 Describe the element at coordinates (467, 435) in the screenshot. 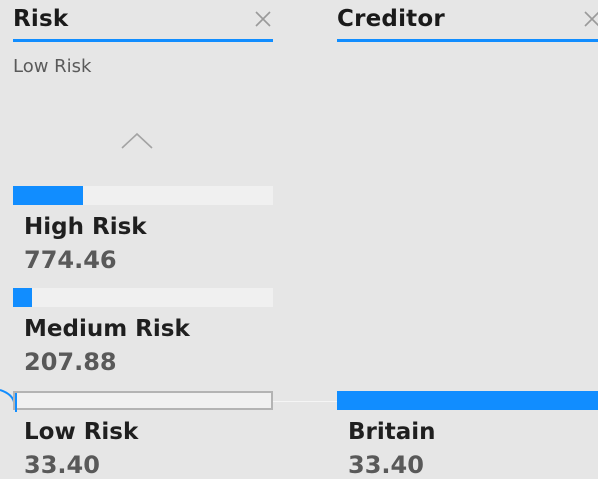

I see `creditor-item-britain: Britain 33.40` at that location.